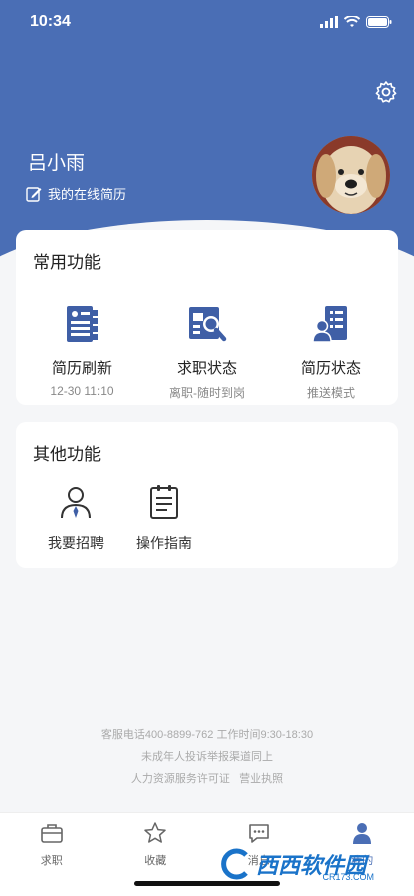  Describe the element at coordinates (207, 393) in the screenshot. I see `feature-job-search-status-sub: 离职-随时到岗` at that location.